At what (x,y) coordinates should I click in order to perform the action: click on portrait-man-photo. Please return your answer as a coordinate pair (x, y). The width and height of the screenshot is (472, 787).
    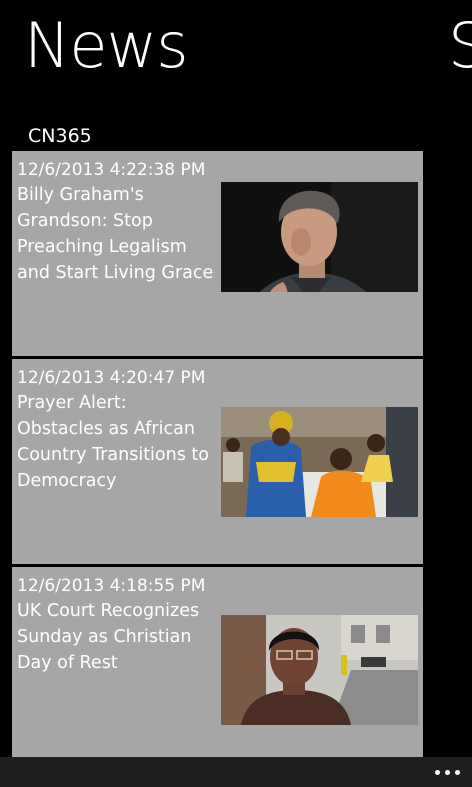
    Looking at the image, I should click on (319, 237).